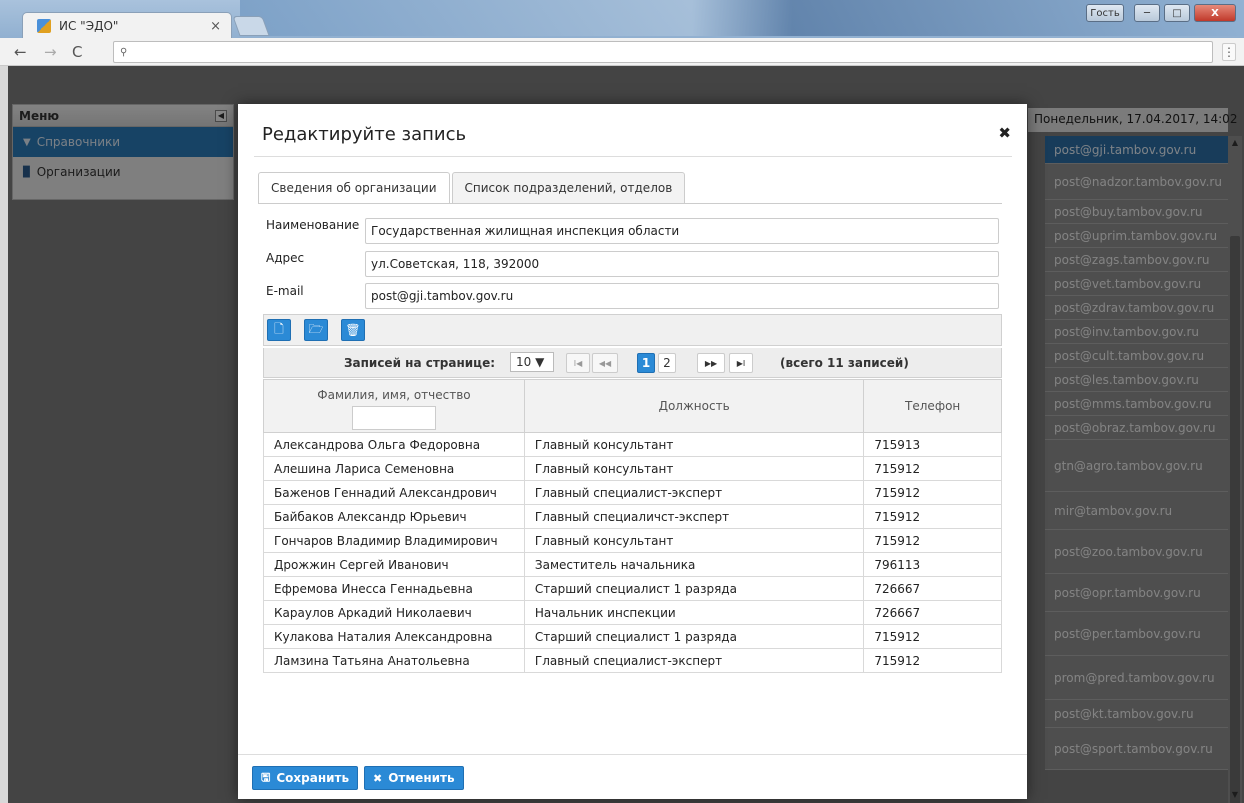  I want to click on dialog-title: Редактируйте запись, so click(364, 134).